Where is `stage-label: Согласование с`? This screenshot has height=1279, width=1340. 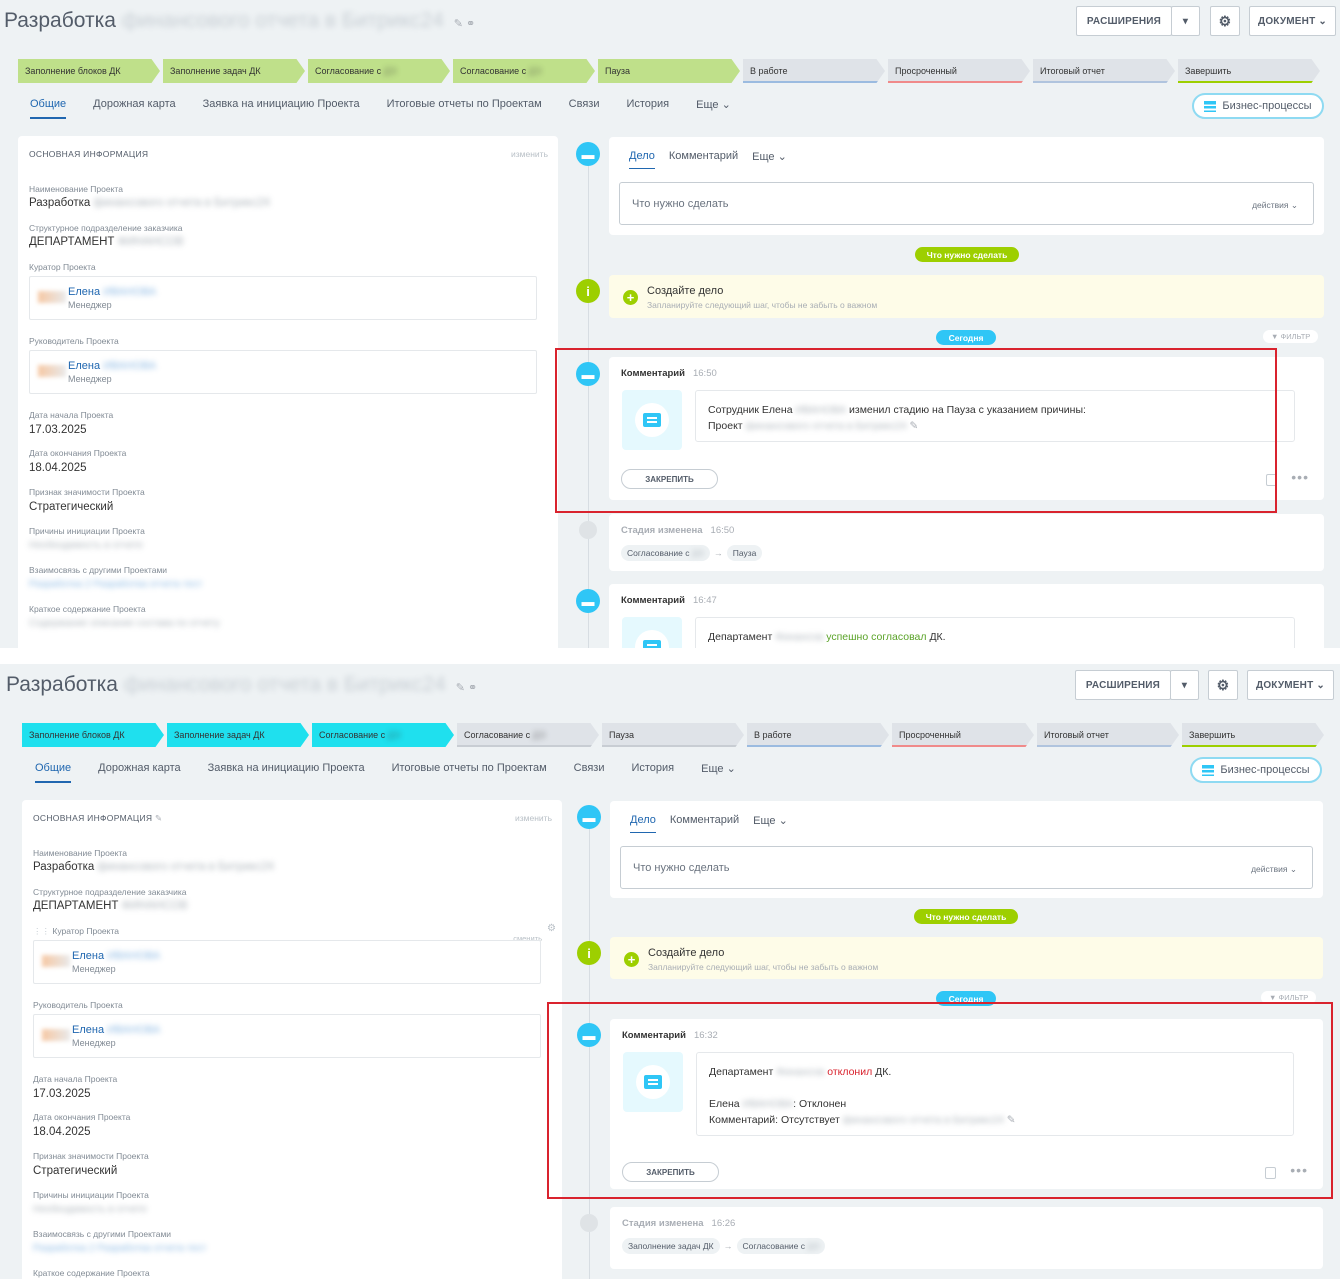 stage-label: Согласование с is located at coordinates (352, 735).